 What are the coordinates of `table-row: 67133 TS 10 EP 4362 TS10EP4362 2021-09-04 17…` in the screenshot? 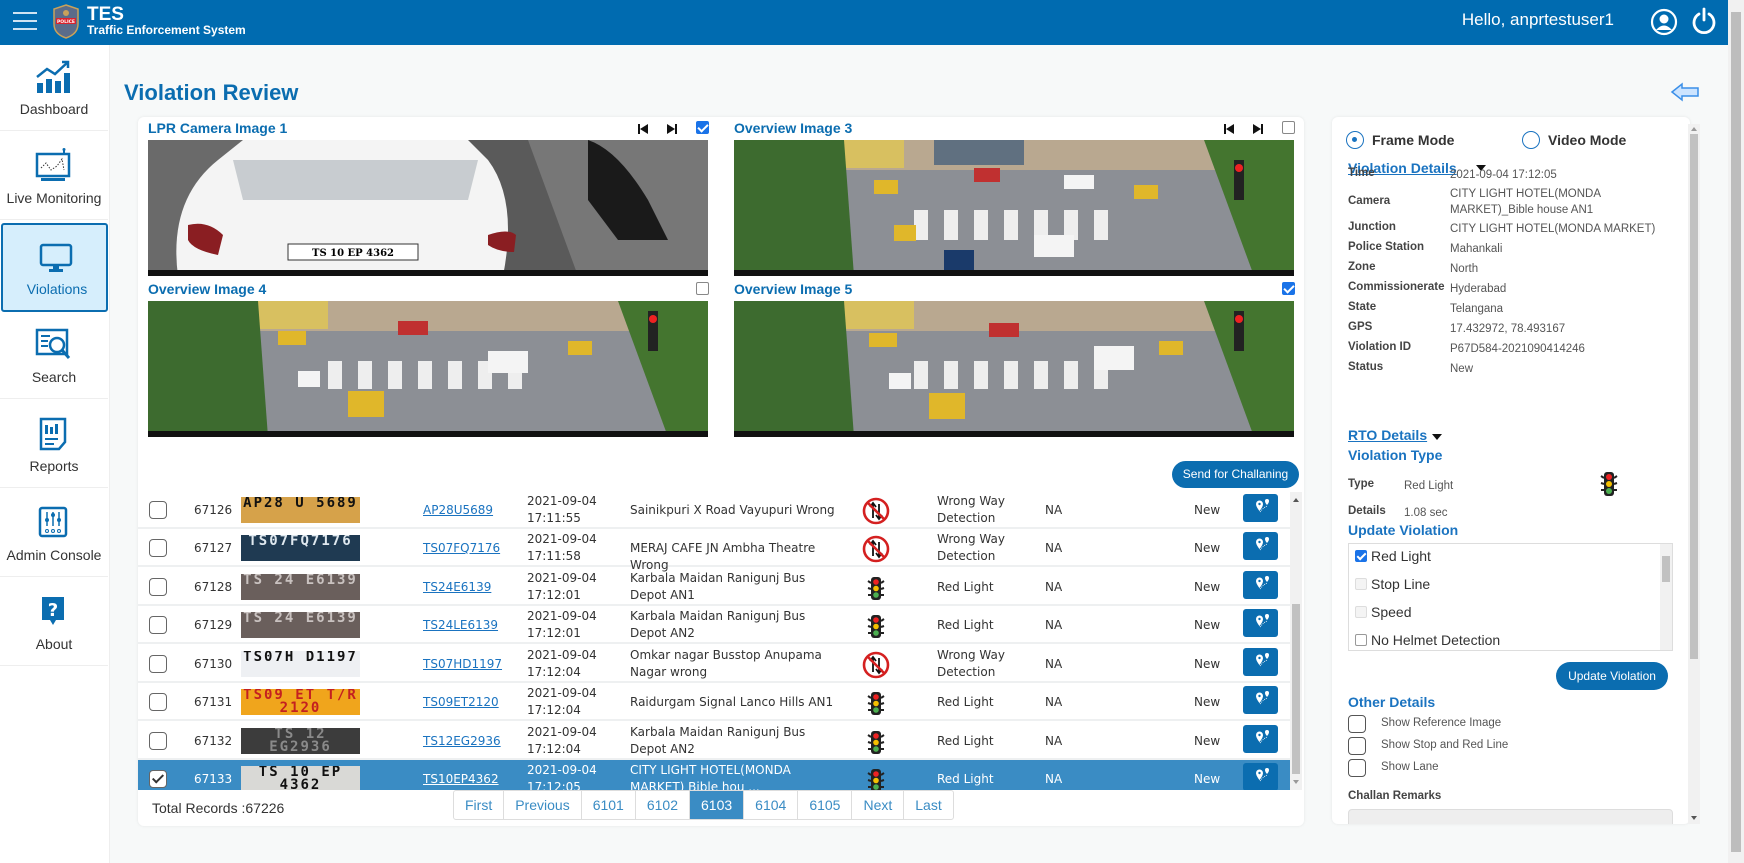 It's located at (714, 775).